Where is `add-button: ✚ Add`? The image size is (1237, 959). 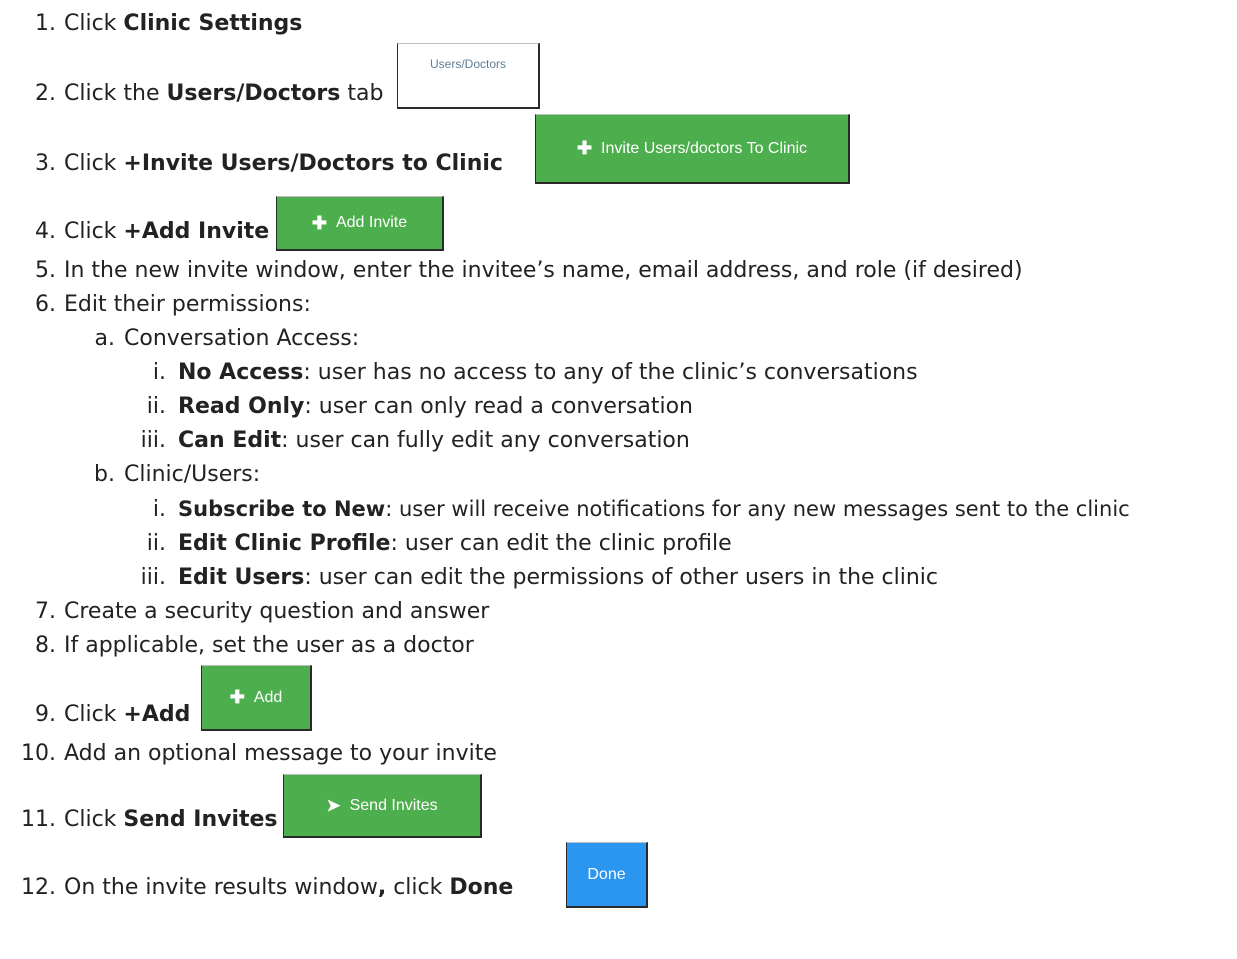
add-button: ✚ Add is located at coordinates (256, 697).